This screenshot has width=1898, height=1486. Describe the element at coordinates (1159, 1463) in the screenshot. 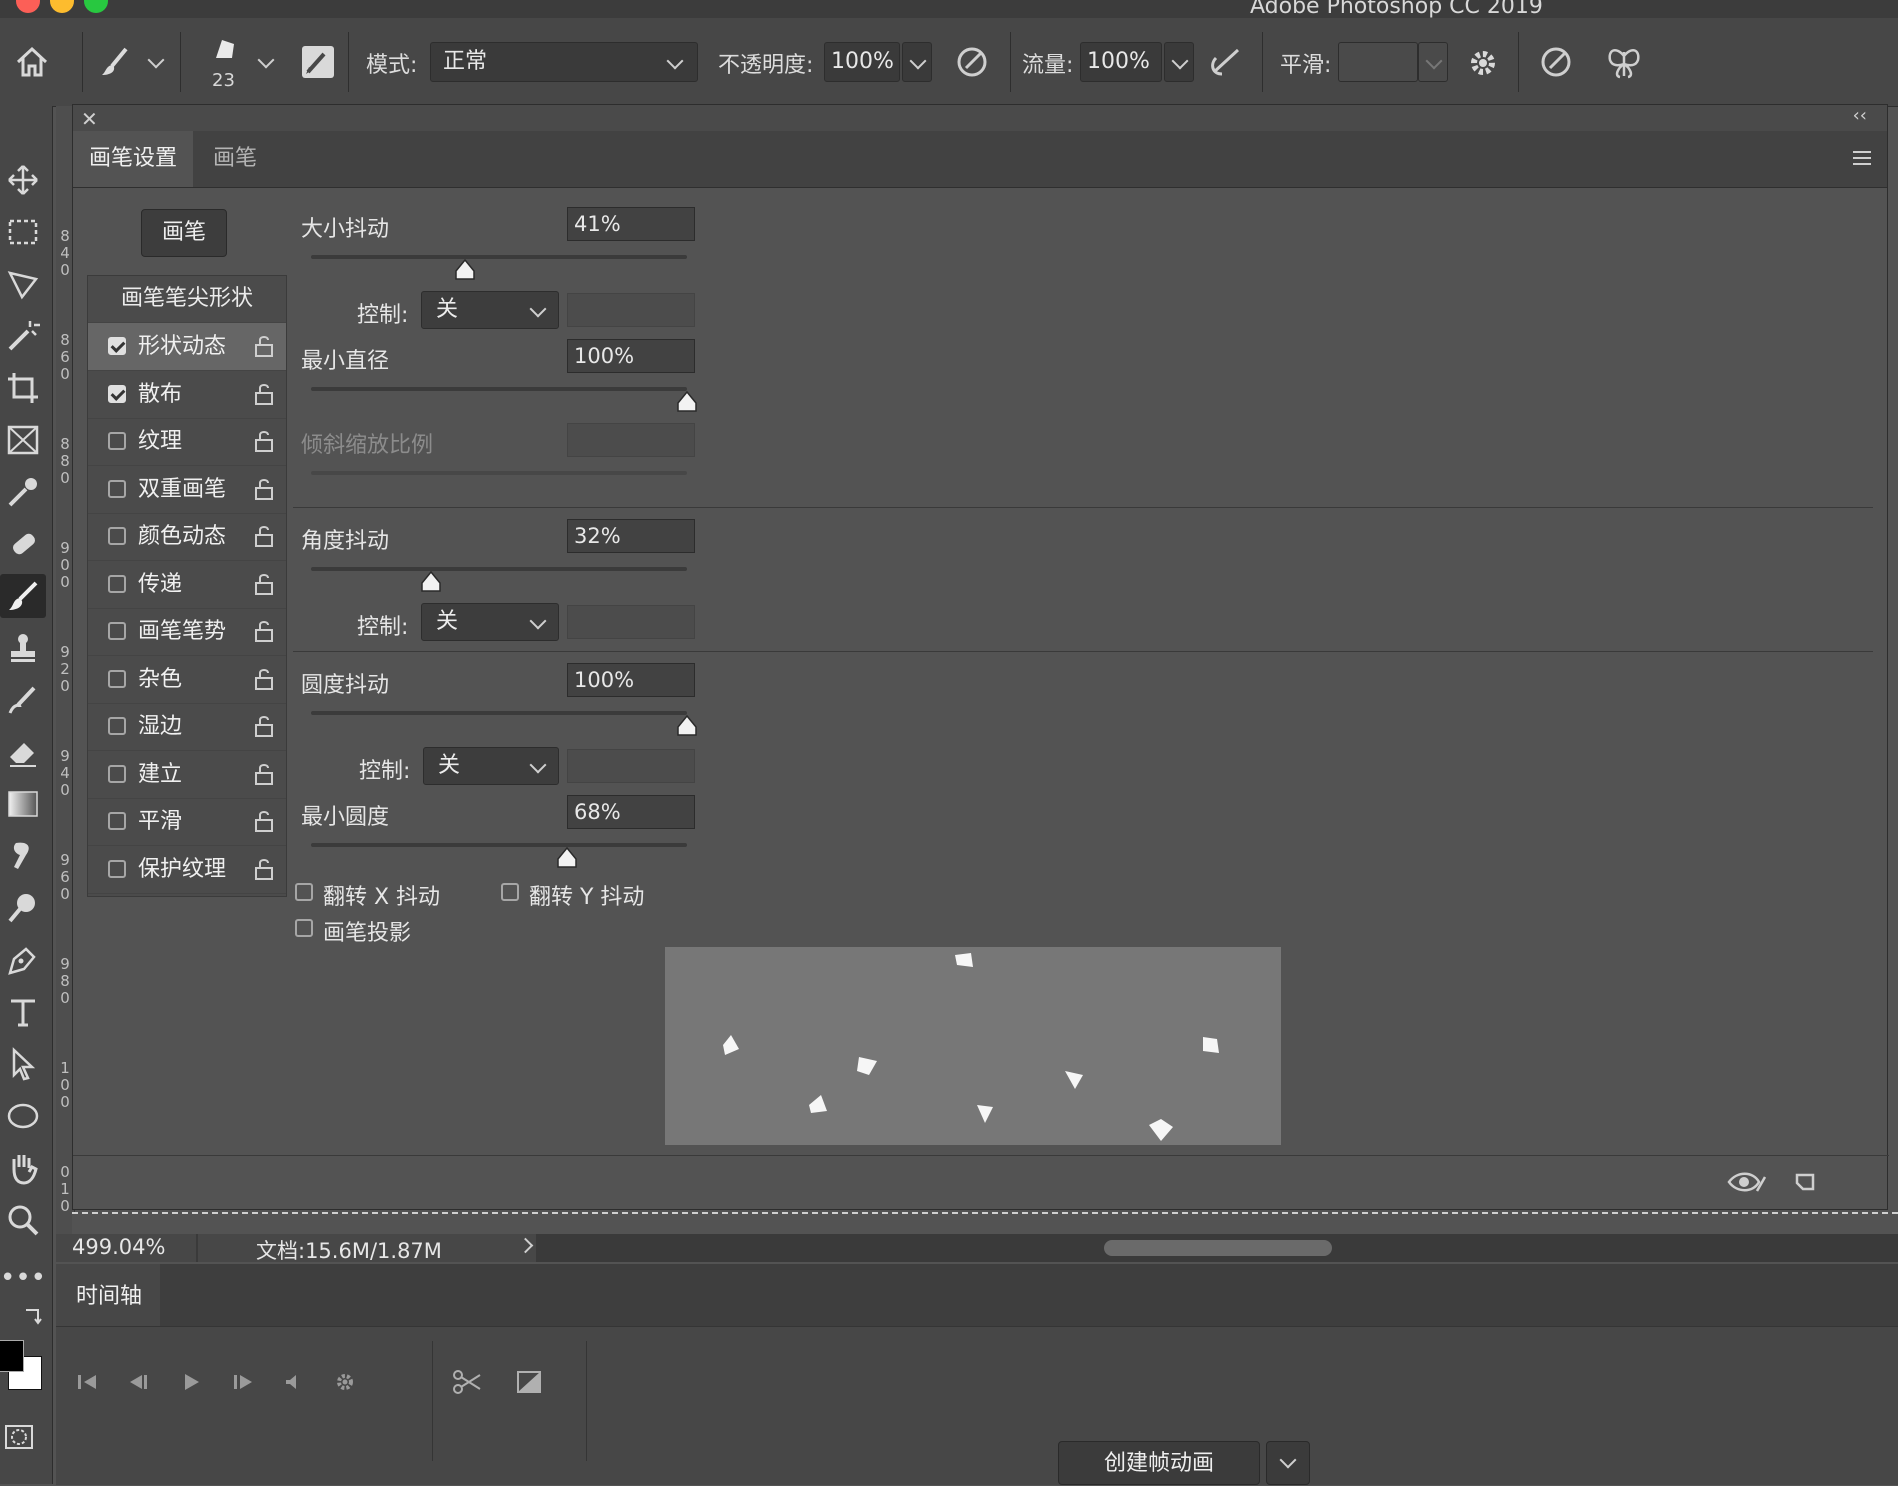

I see `create-frame-animation-button: 创建帧动画` at that location.